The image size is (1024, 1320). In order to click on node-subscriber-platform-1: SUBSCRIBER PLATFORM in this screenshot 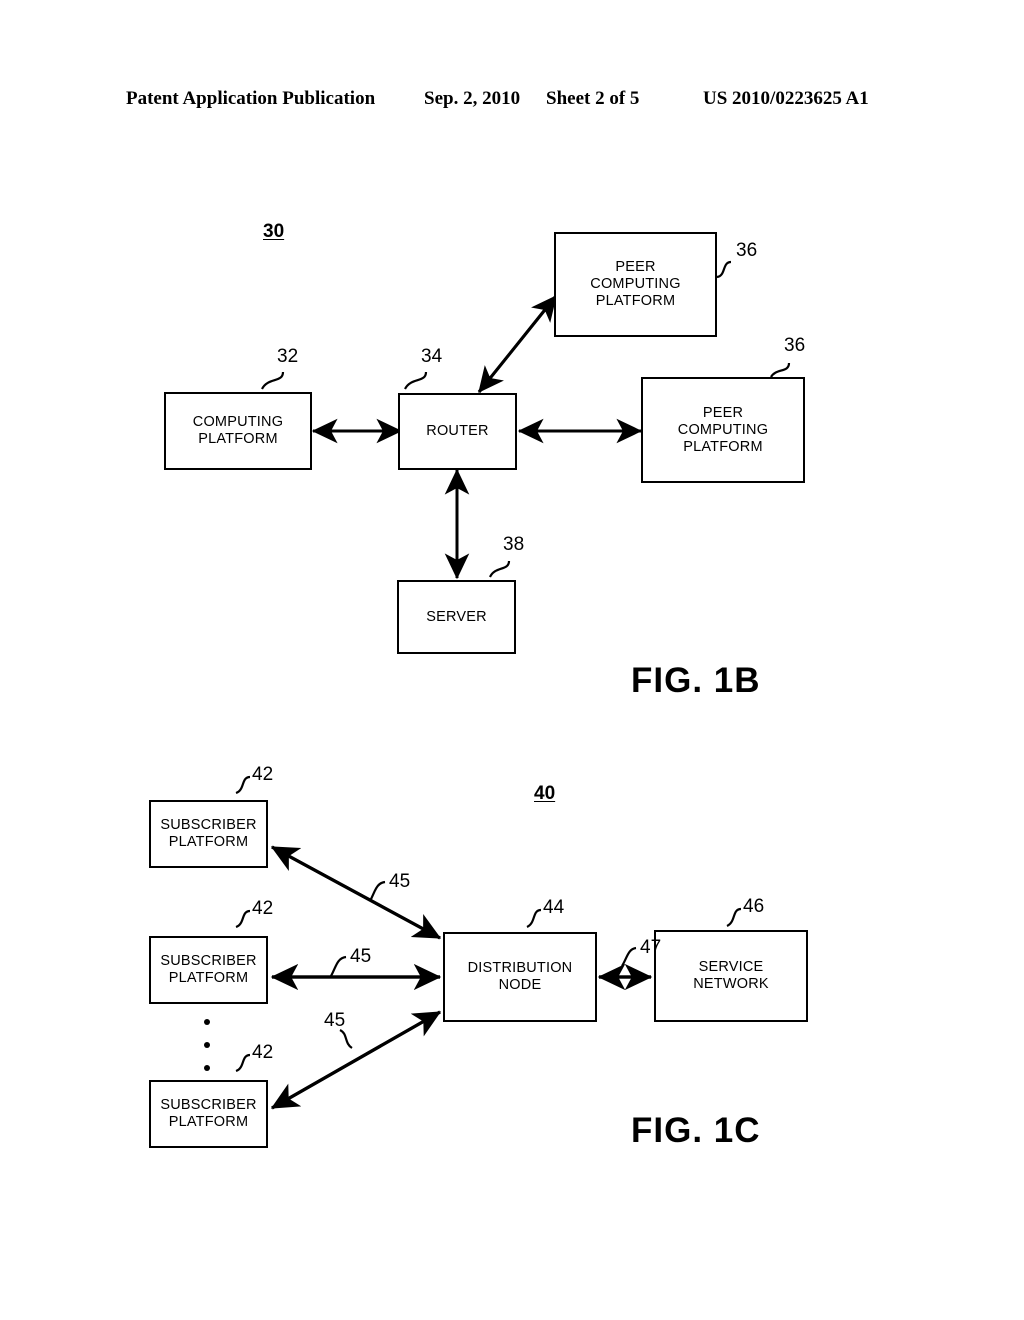, I will do `click(208, 834)`.